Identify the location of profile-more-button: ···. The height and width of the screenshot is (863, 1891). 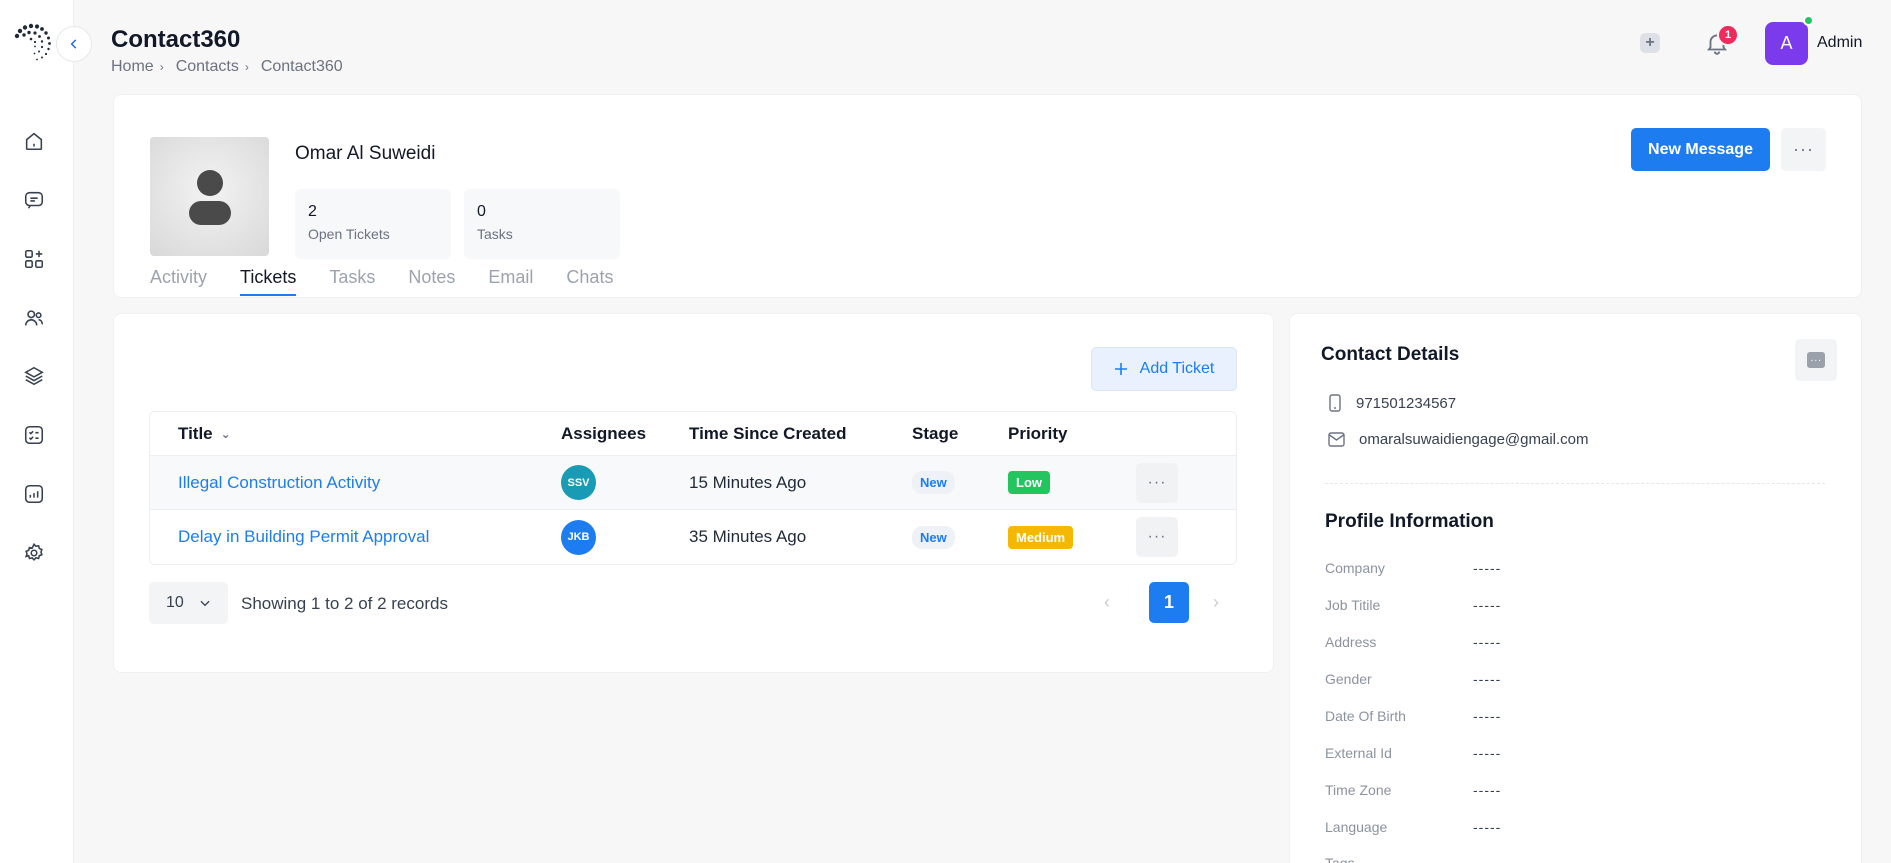
(1803, 149).